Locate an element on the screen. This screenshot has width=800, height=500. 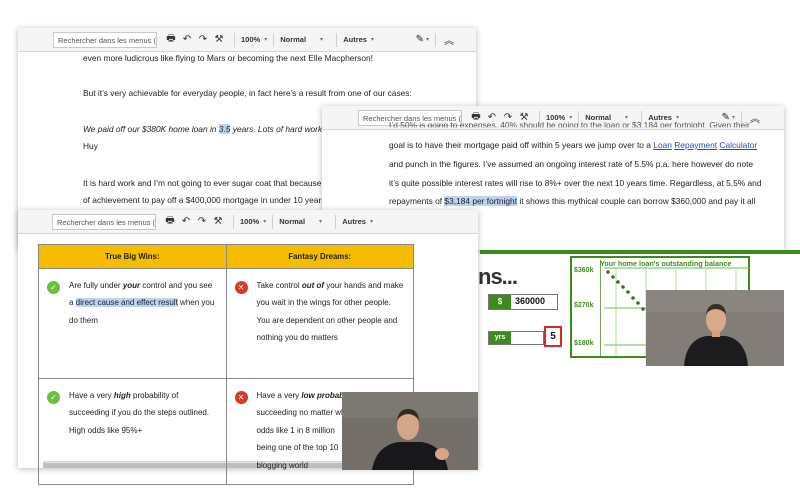
currency-label: $ is located at coordinates (500, 302).